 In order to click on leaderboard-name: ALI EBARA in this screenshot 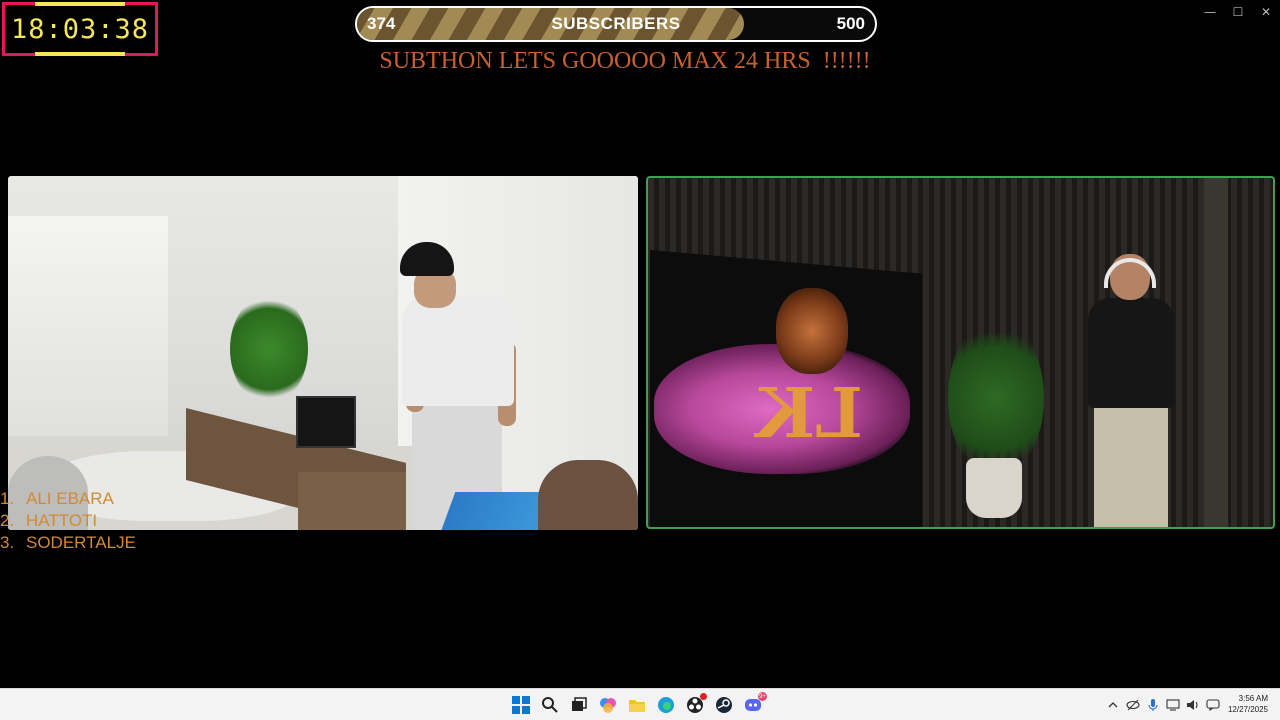, I will do `click(70, 498)`.